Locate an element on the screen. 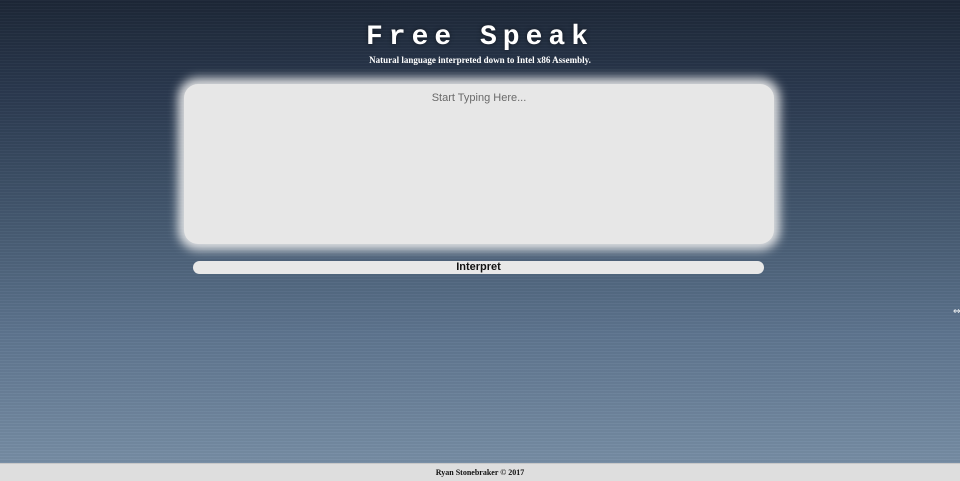 The height and width of the screenshot is (481, 960). footer: Ryan Stonebraker © 2017 is located at coordinates (480, 472).